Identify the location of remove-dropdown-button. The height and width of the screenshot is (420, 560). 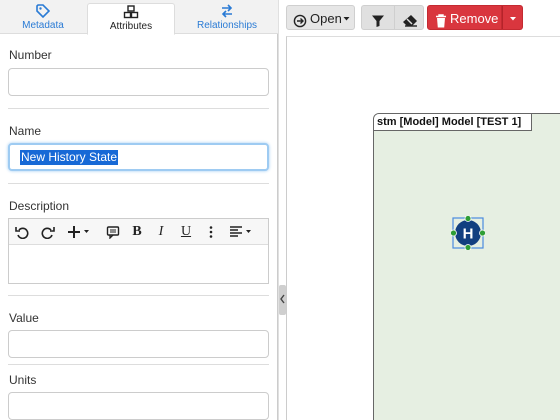
(512, 17).